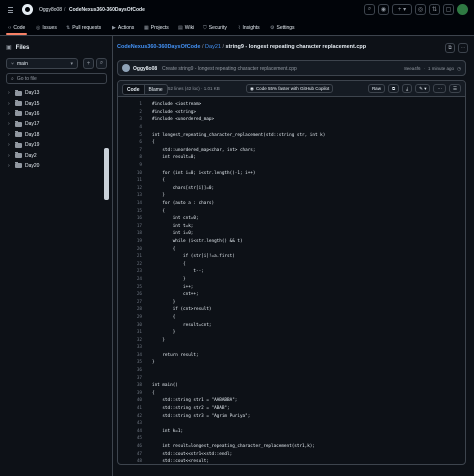 The width and height of the screenshot is (474, 476). I want to click on notifications-icon: ▢, so click(448, 9).